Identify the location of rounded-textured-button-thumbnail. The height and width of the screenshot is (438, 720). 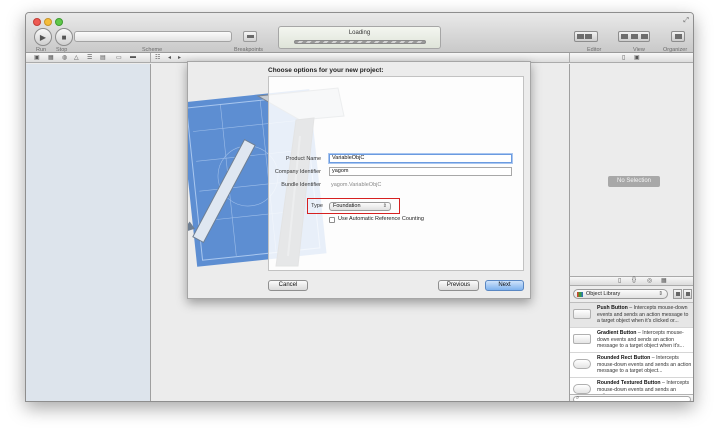
(582, 389).